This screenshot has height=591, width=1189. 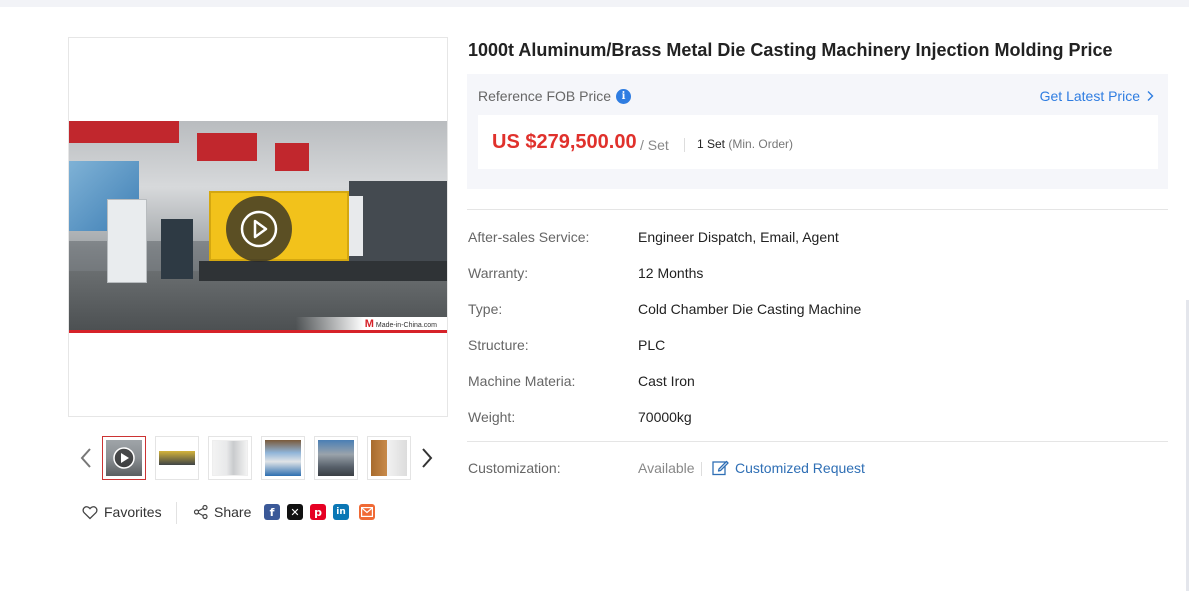 I want to click on top-bar, so click(x=594, y=3).